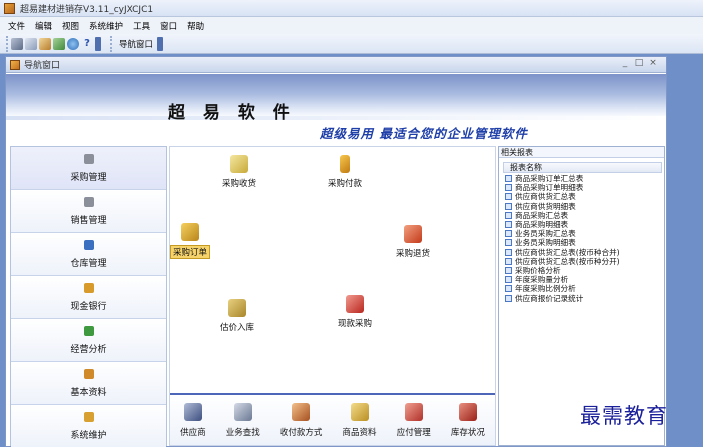 Image resolution: width=703 pixels, height=447 pixels. Describe the element at coordinates (359, 411) in the screenshot. I see `product-icon` at that location.